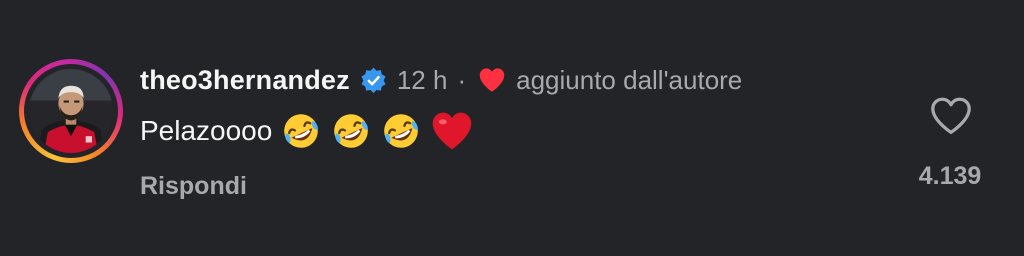 This screenshot has height=256, width=1024. I want to click on comment-body: Pelazoooo, so click(307, 131).